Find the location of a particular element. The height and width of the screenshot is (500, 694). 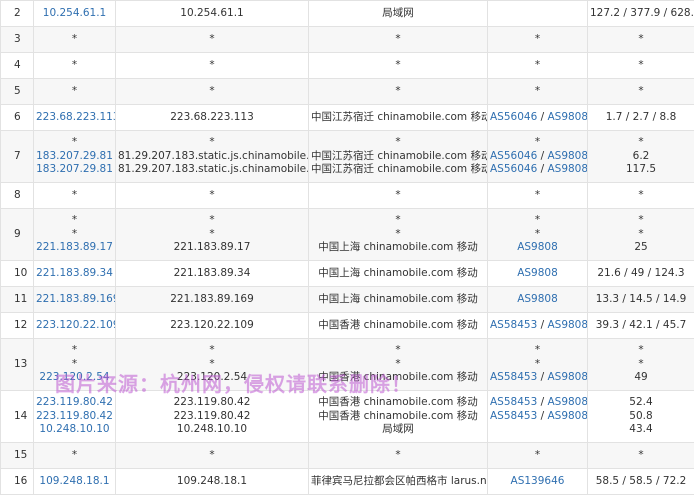

hop-number: 5 is located at coordinates (17, 91).